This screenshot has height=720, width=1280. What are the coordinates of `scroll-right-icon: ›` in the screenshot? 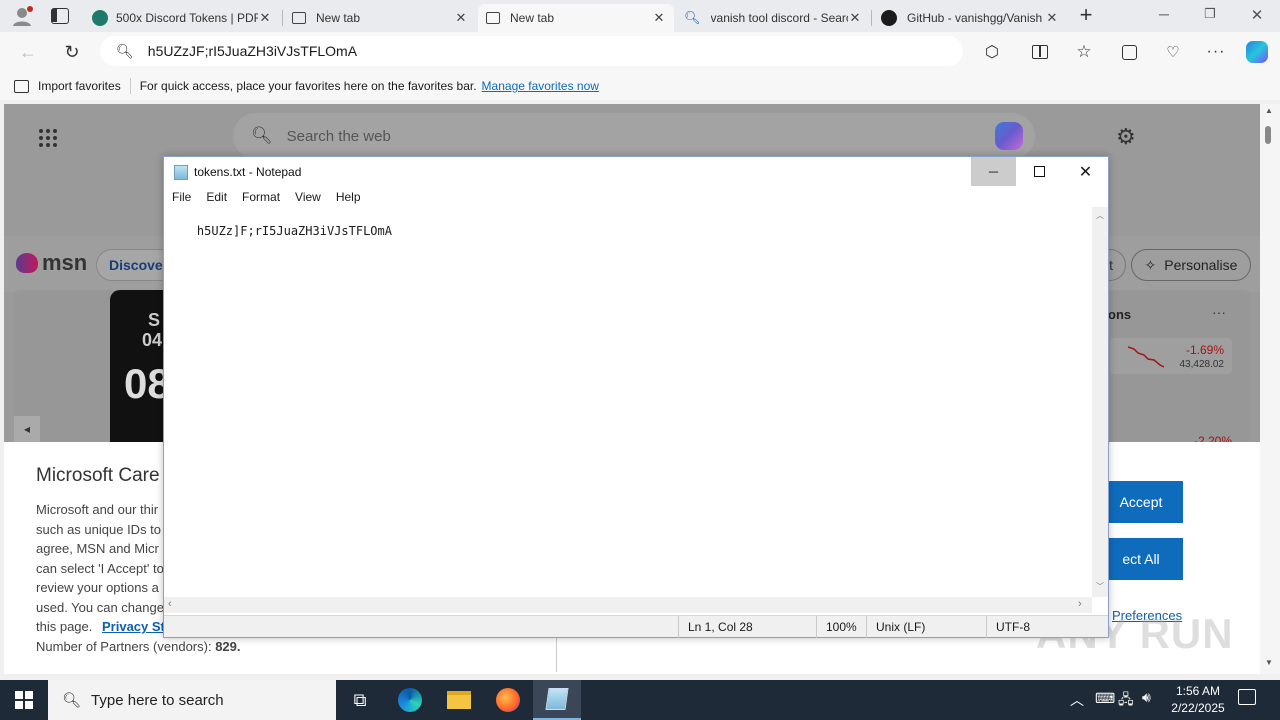 It's located at (1080, 604).